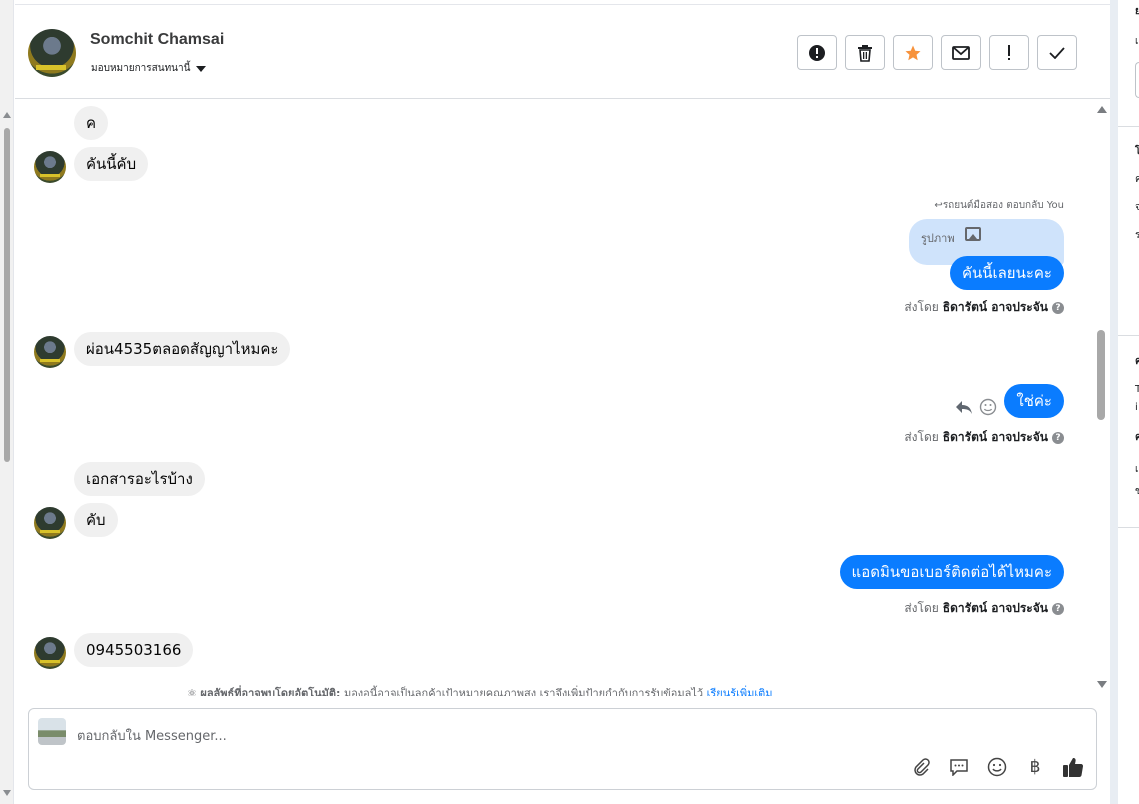  I want to click on follow-up-button, so click(1009, 52).